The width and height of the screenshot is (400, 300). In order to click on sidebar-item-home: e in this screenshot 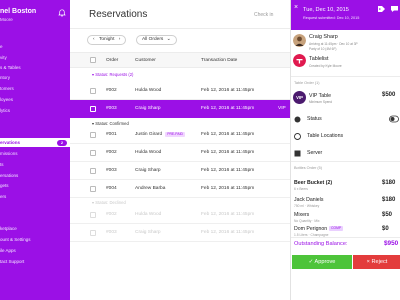, I will do `click(1, 46)`.